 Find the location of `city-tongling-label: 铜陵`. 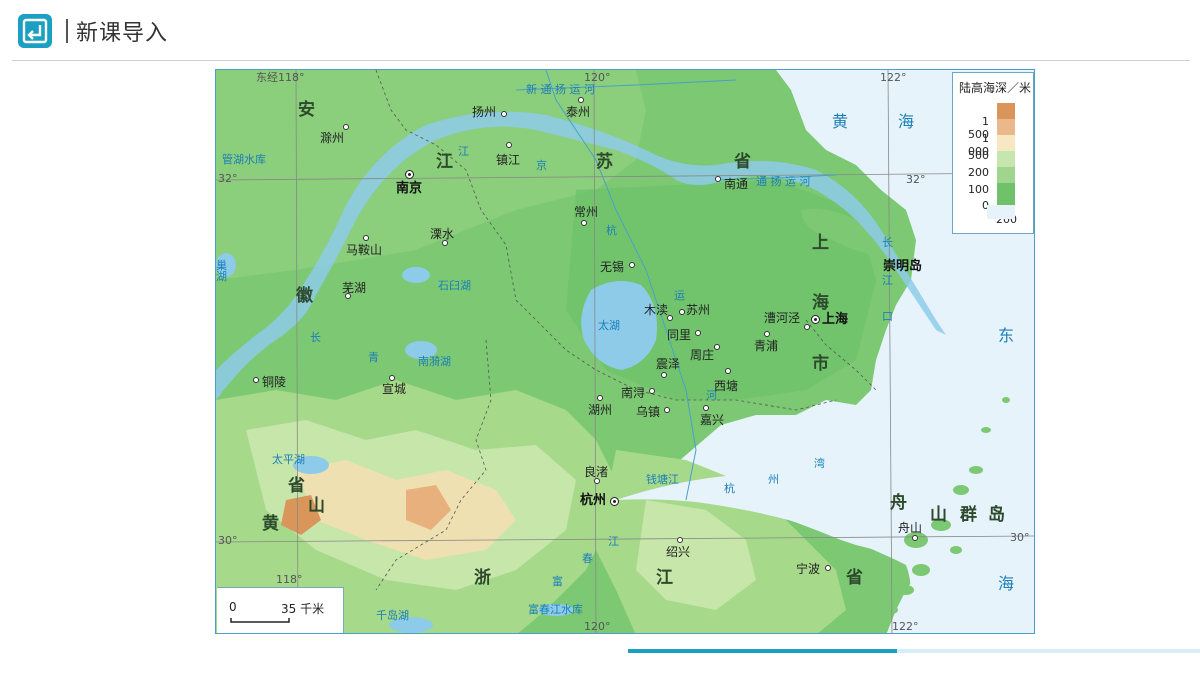

city-tongling-label: 铜陵 is located at coordinates (274, 382).